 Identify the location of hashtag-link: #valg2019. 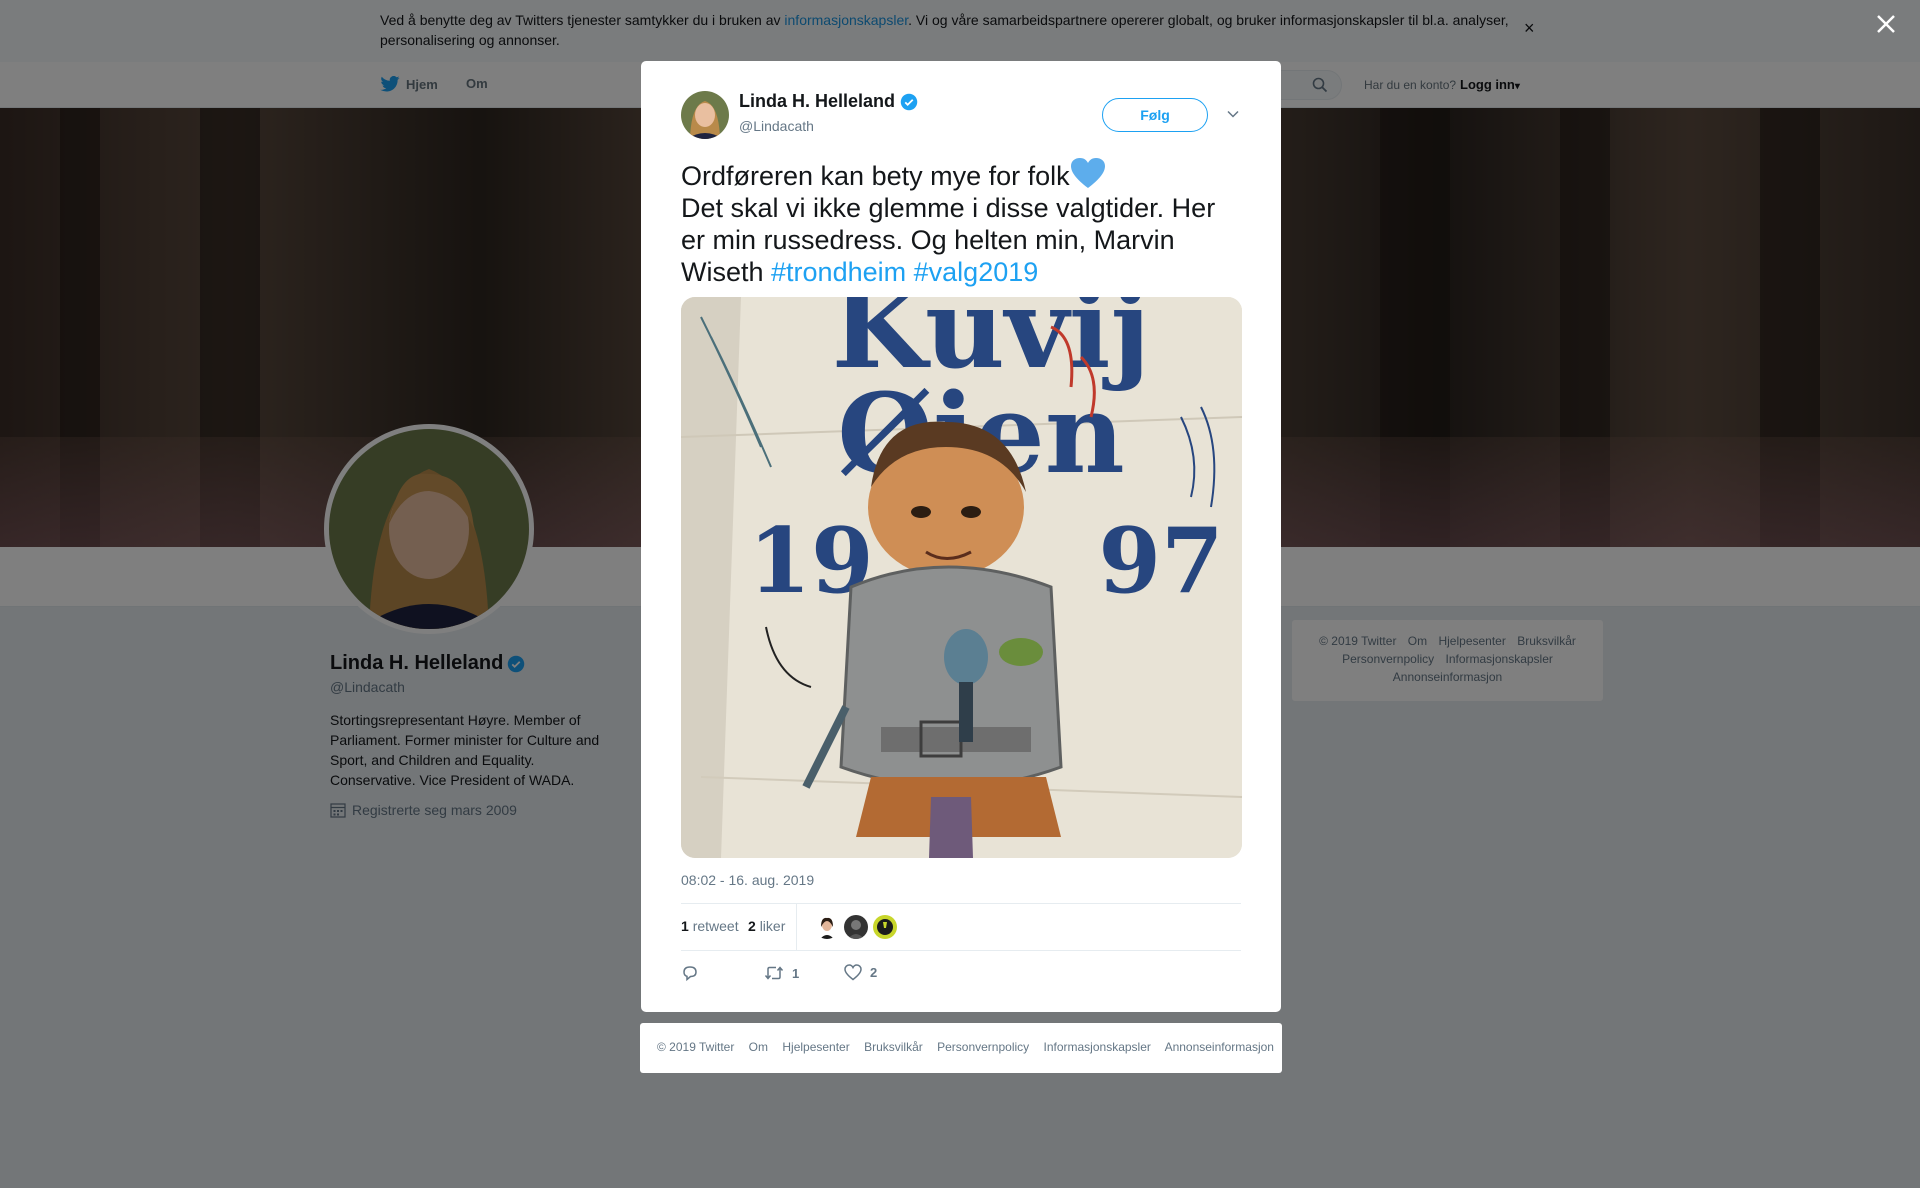
(976, 272).